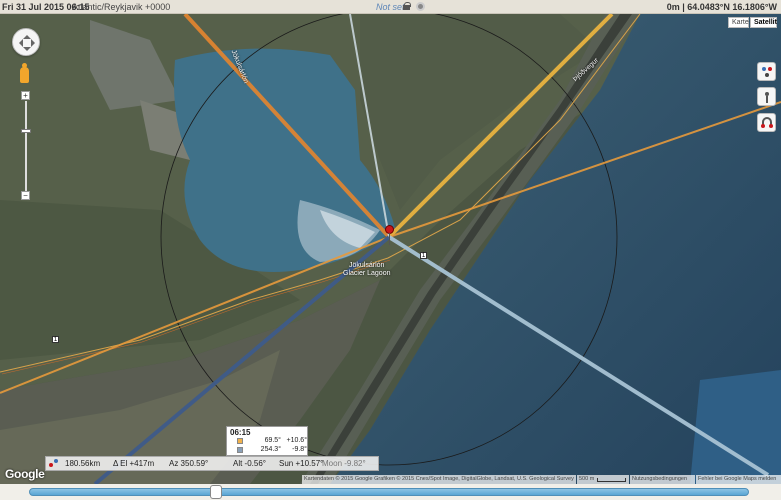 Image resolution: width=781 pixels, height=500 pixels. I want to click on google-logo: Google, so click(25, 474).